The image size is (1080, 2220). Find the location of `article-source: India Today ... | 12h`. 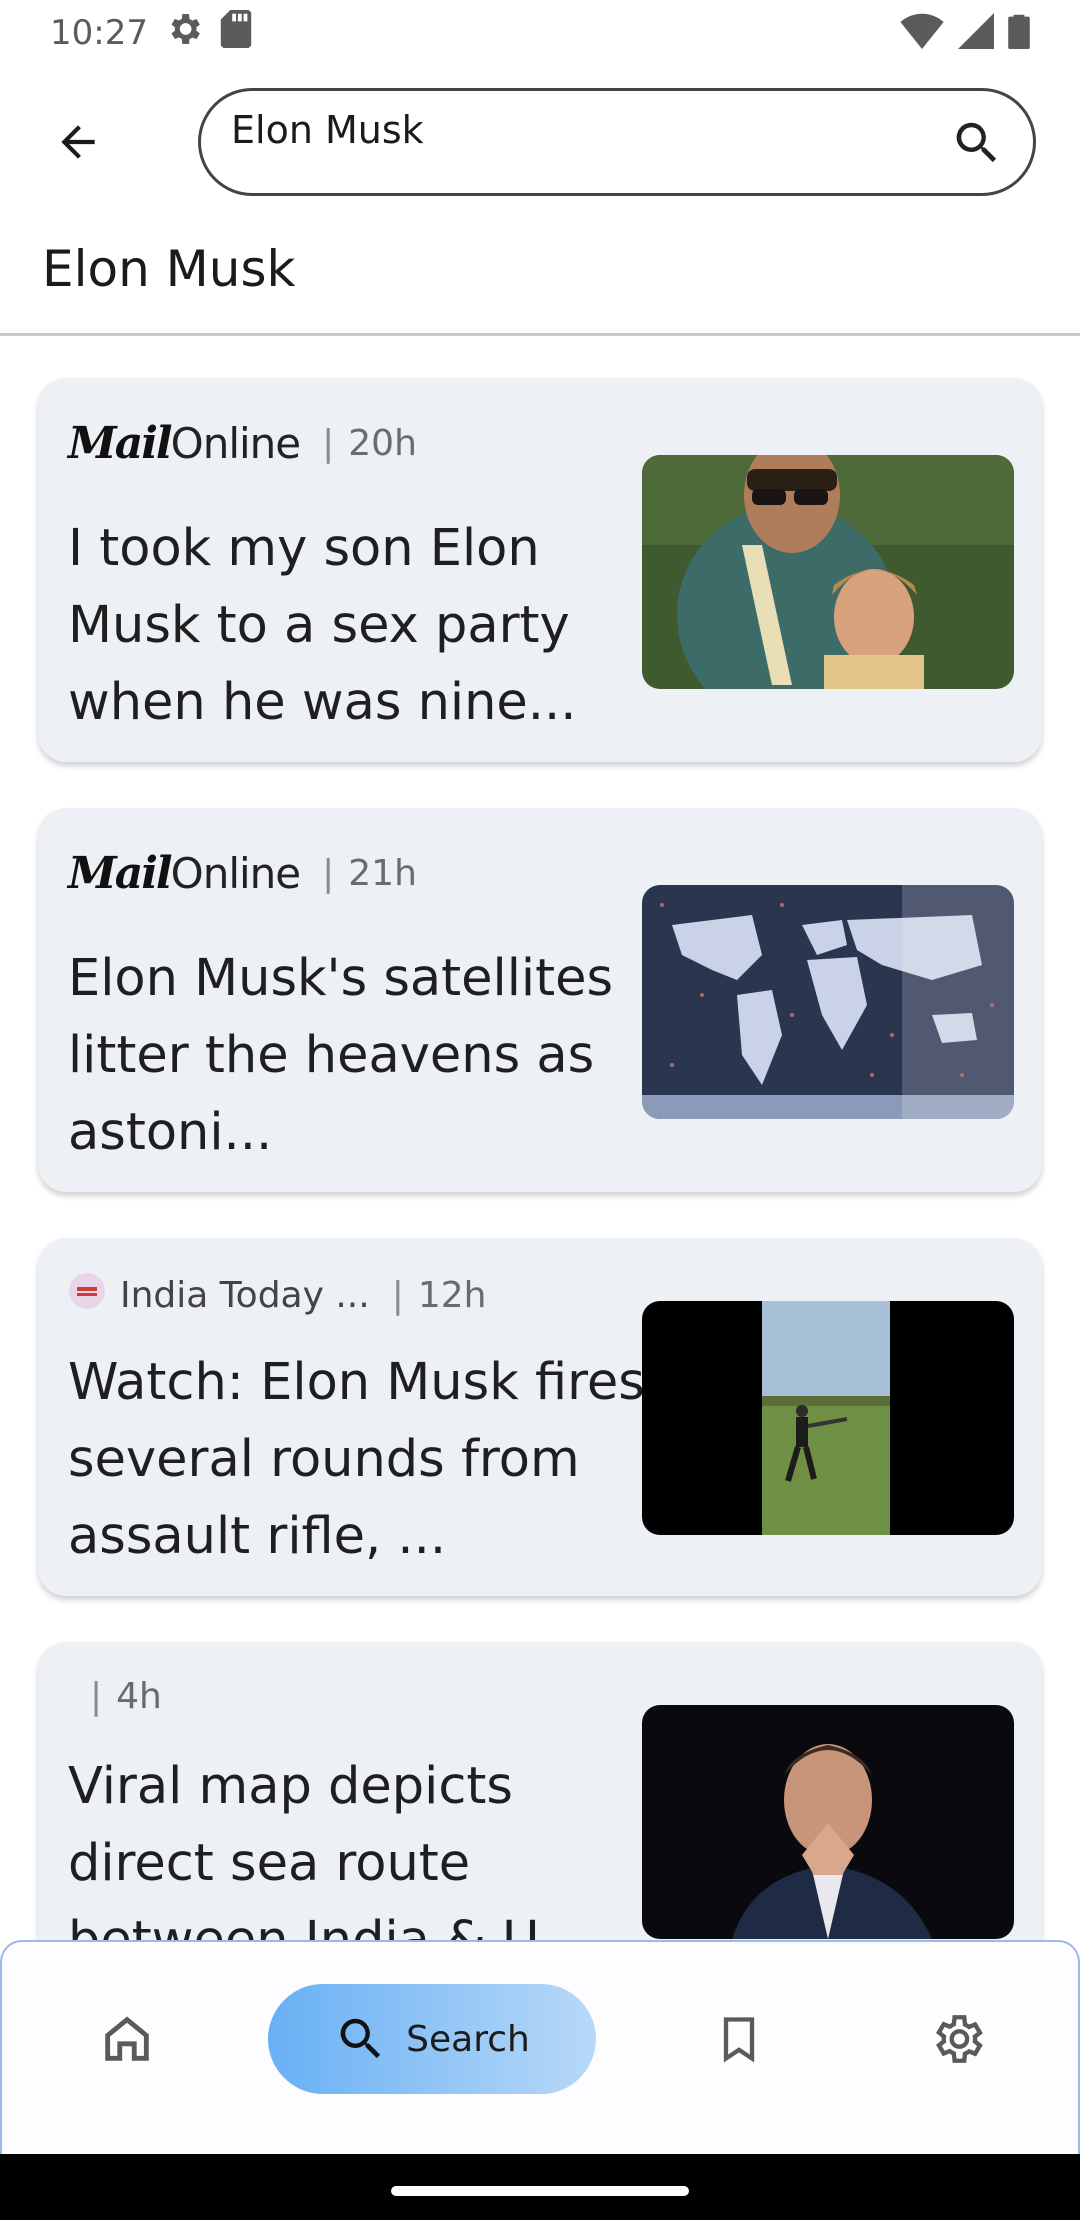

article-source: India Today ... | 12h is located at coordinates (277, 1295).